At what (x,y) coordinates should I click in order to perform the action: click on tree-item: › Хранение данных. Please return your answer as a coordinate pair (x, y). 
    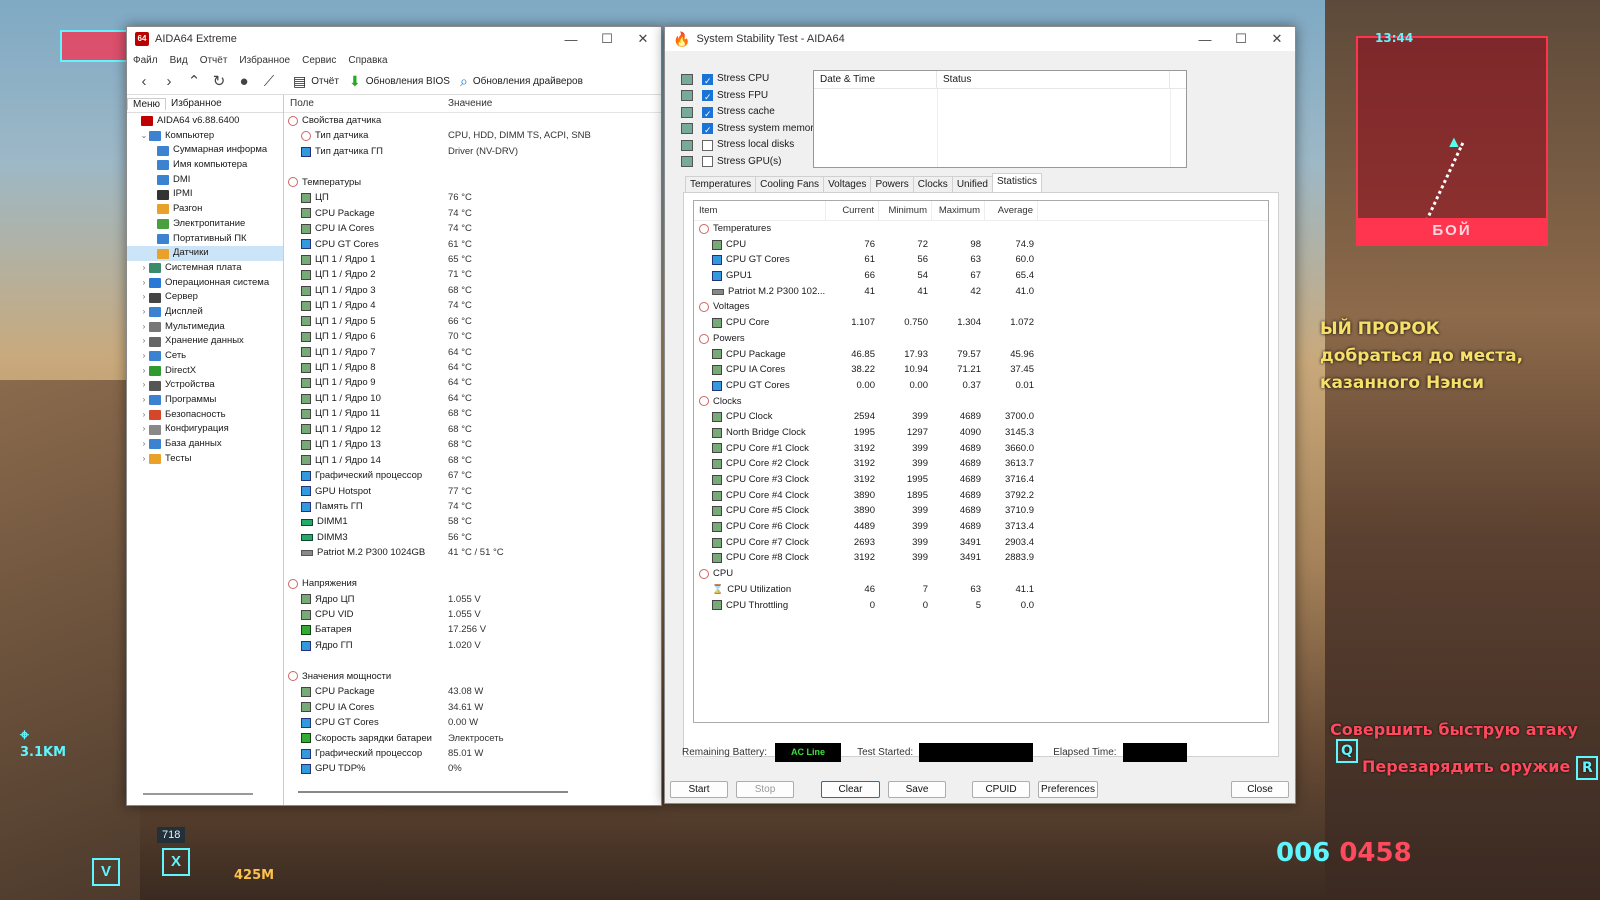
    Looking at the image, I should click on (205, 341).